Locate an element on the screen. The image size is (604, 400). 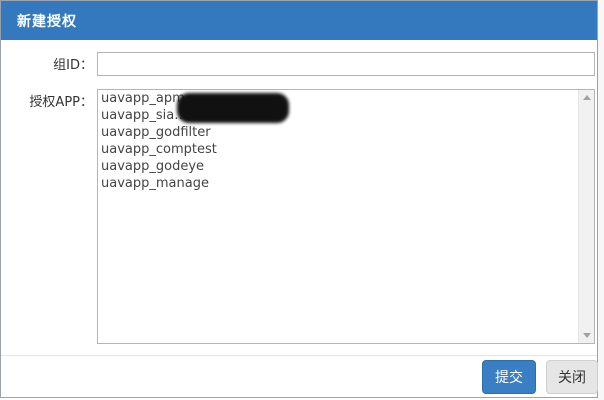
scroll-up-icon is located at coordinates (587, 97).